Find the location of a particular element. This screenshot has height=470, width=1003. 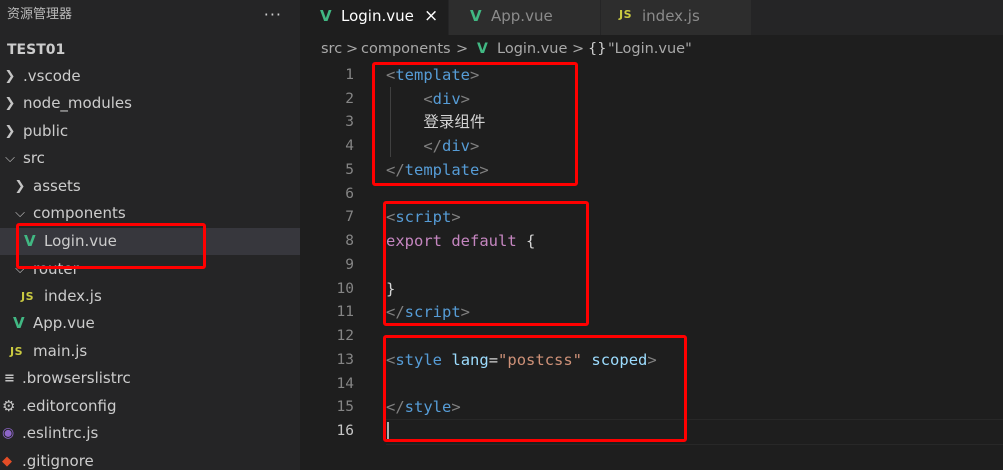

line-number: 14 is located at coordinates (345, 384).